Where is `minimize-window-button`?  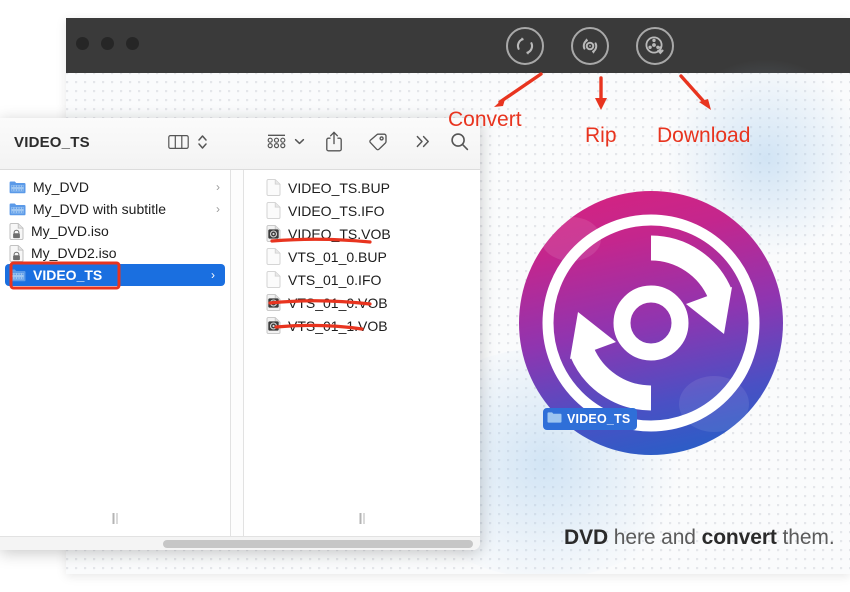 minimize-window-button is located at coordinates (107, 43).